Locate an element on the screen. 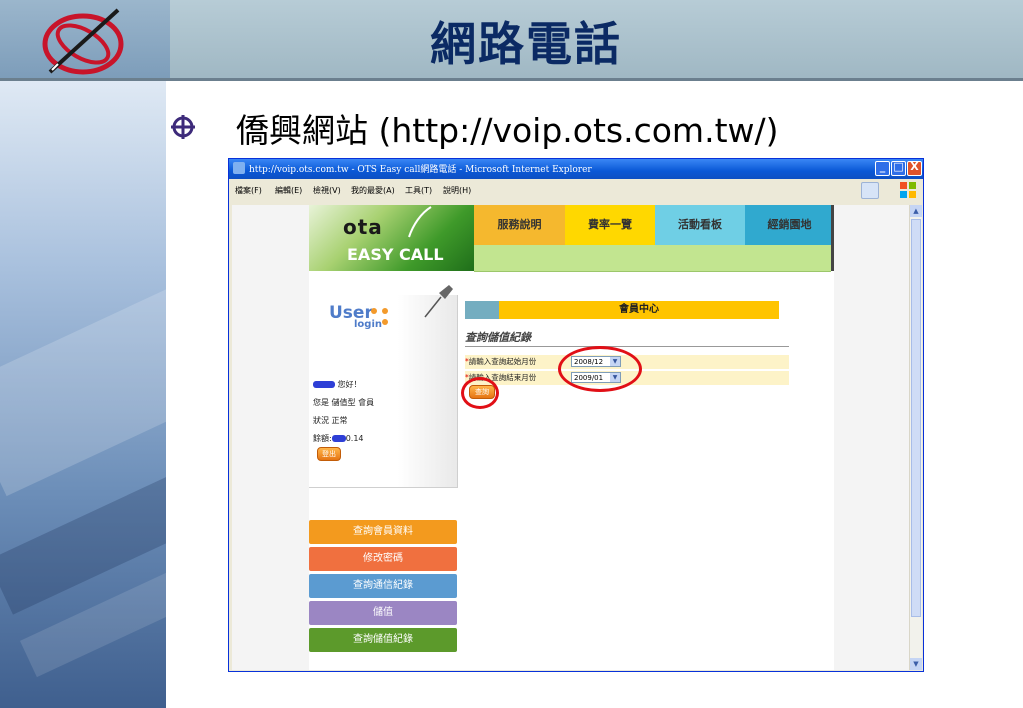 The image size is (1023, 708). menu-favorites: 我的最愛(A) is located at coordinates (373, 190).